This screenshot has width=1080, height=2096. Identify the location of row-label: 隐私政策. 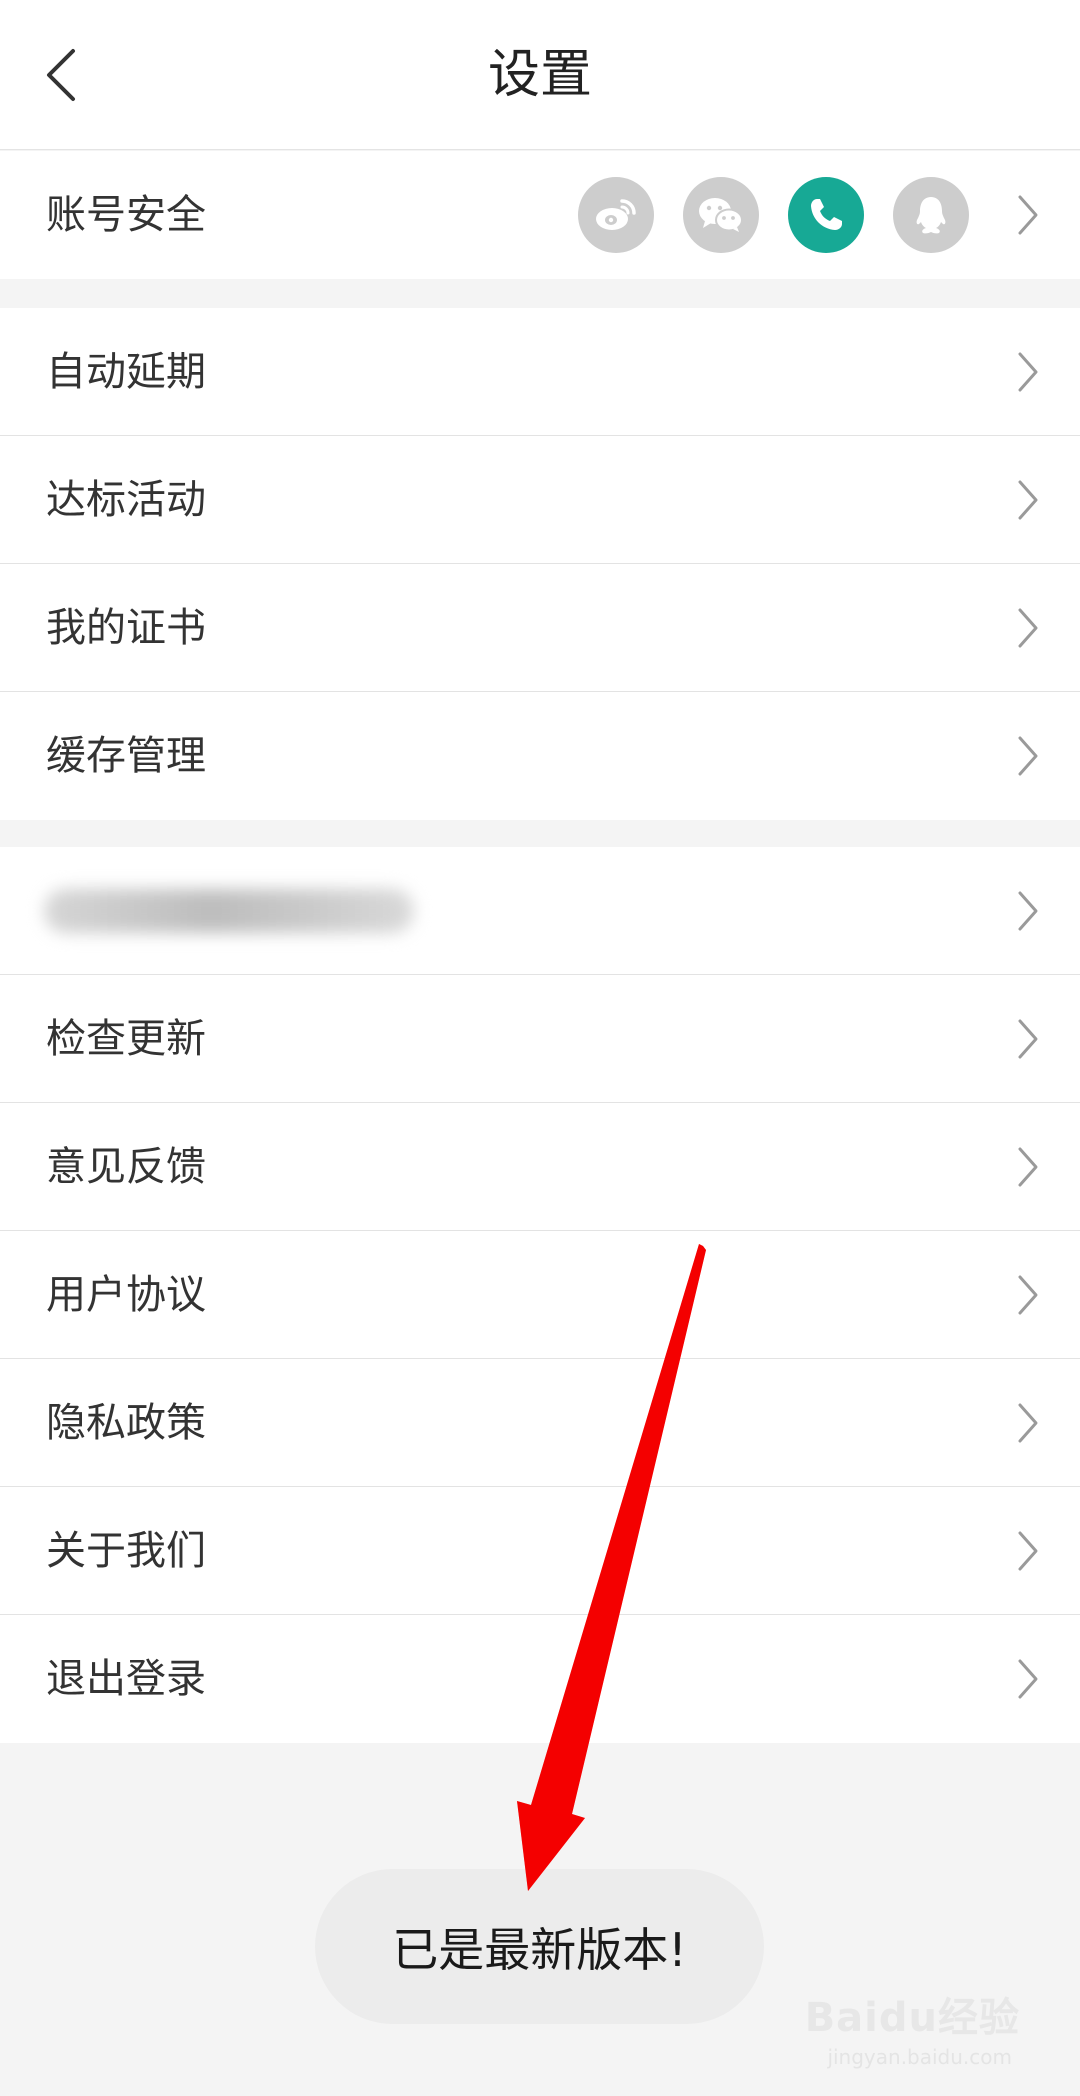
(126, 1423).